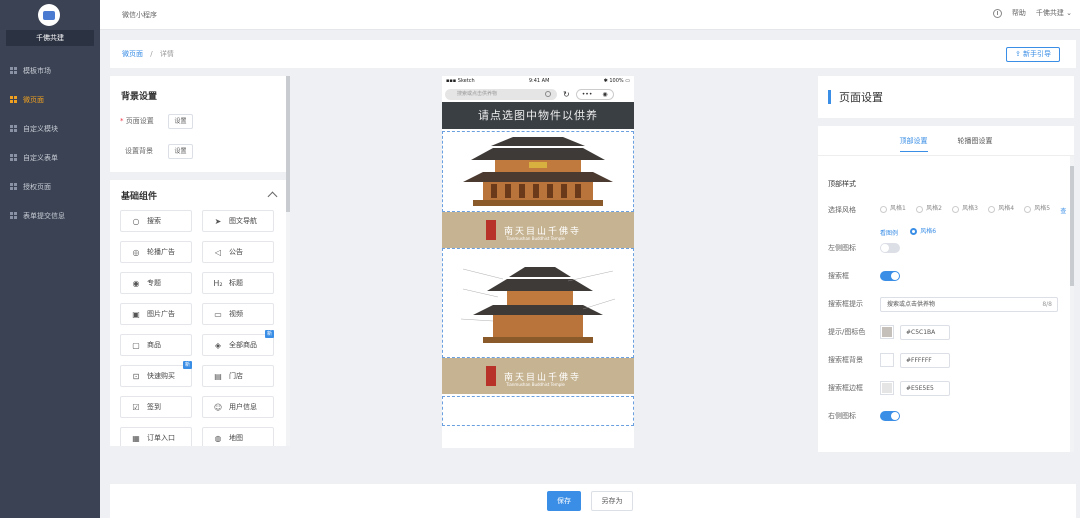  What do you see at coordinates (1037, 54) in the screenshot?
I see `guide-button-label: 新手引导` at bounding box center [1037, 54].